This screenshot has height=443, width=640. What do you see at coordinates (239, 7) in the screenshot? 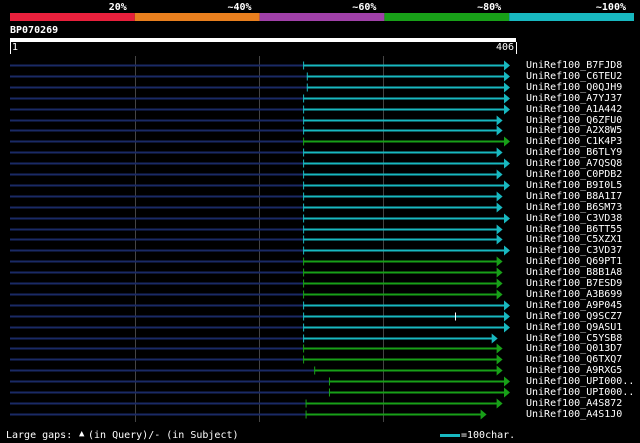
I see `coverage-label: ~40%` at bounding box center [239, 7].